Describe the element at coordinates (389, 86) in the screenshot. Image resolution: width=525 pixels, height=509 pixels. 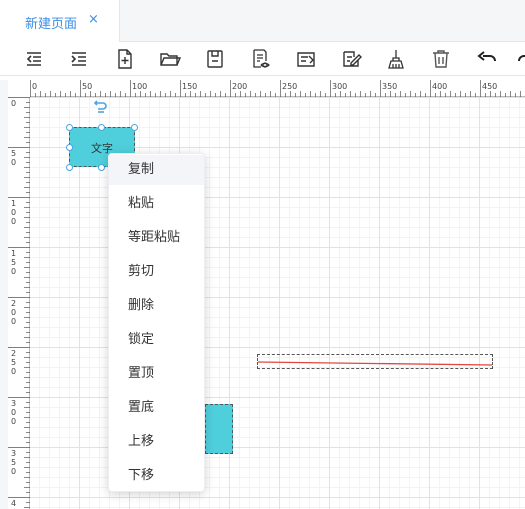
I see `ruler-label: 350` at that location.